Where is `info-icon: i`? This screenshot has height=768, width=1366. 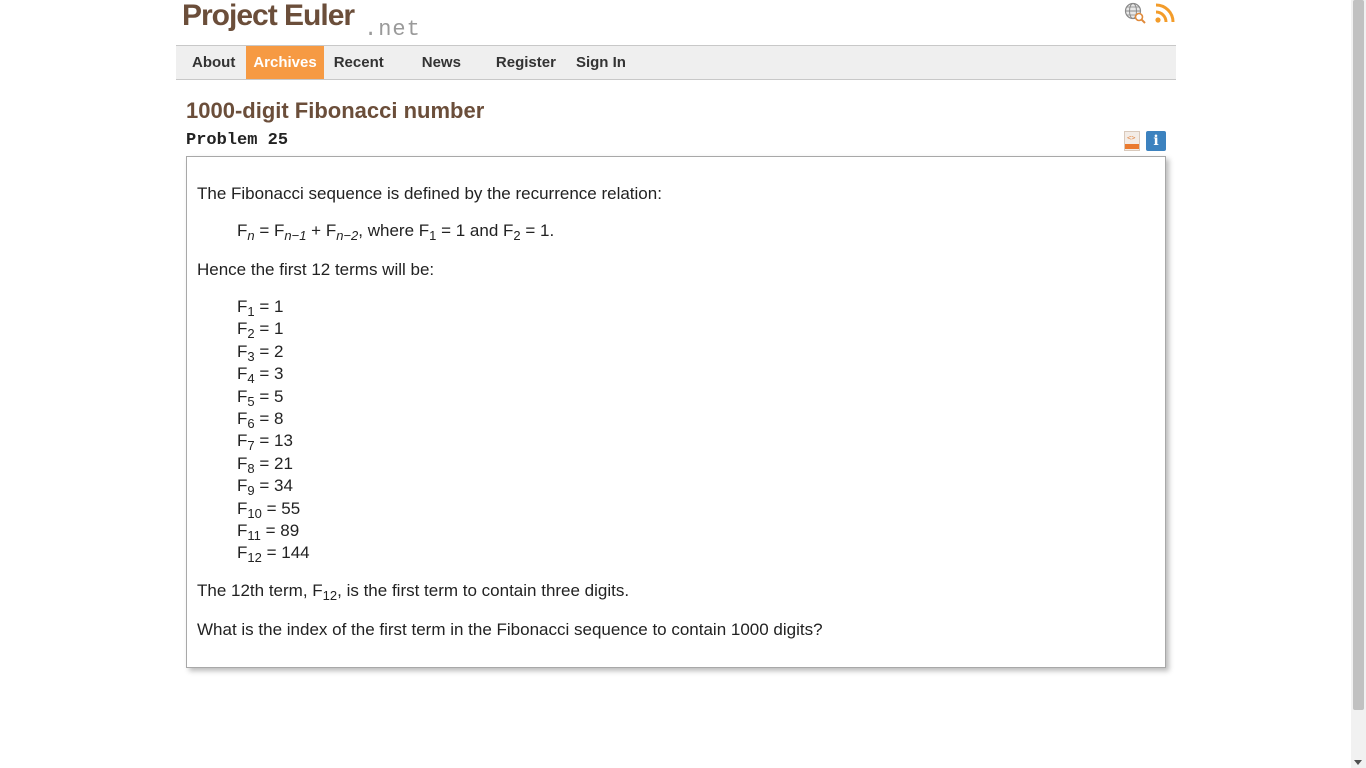 info-icon: i is located at coordinates (1156, 141).